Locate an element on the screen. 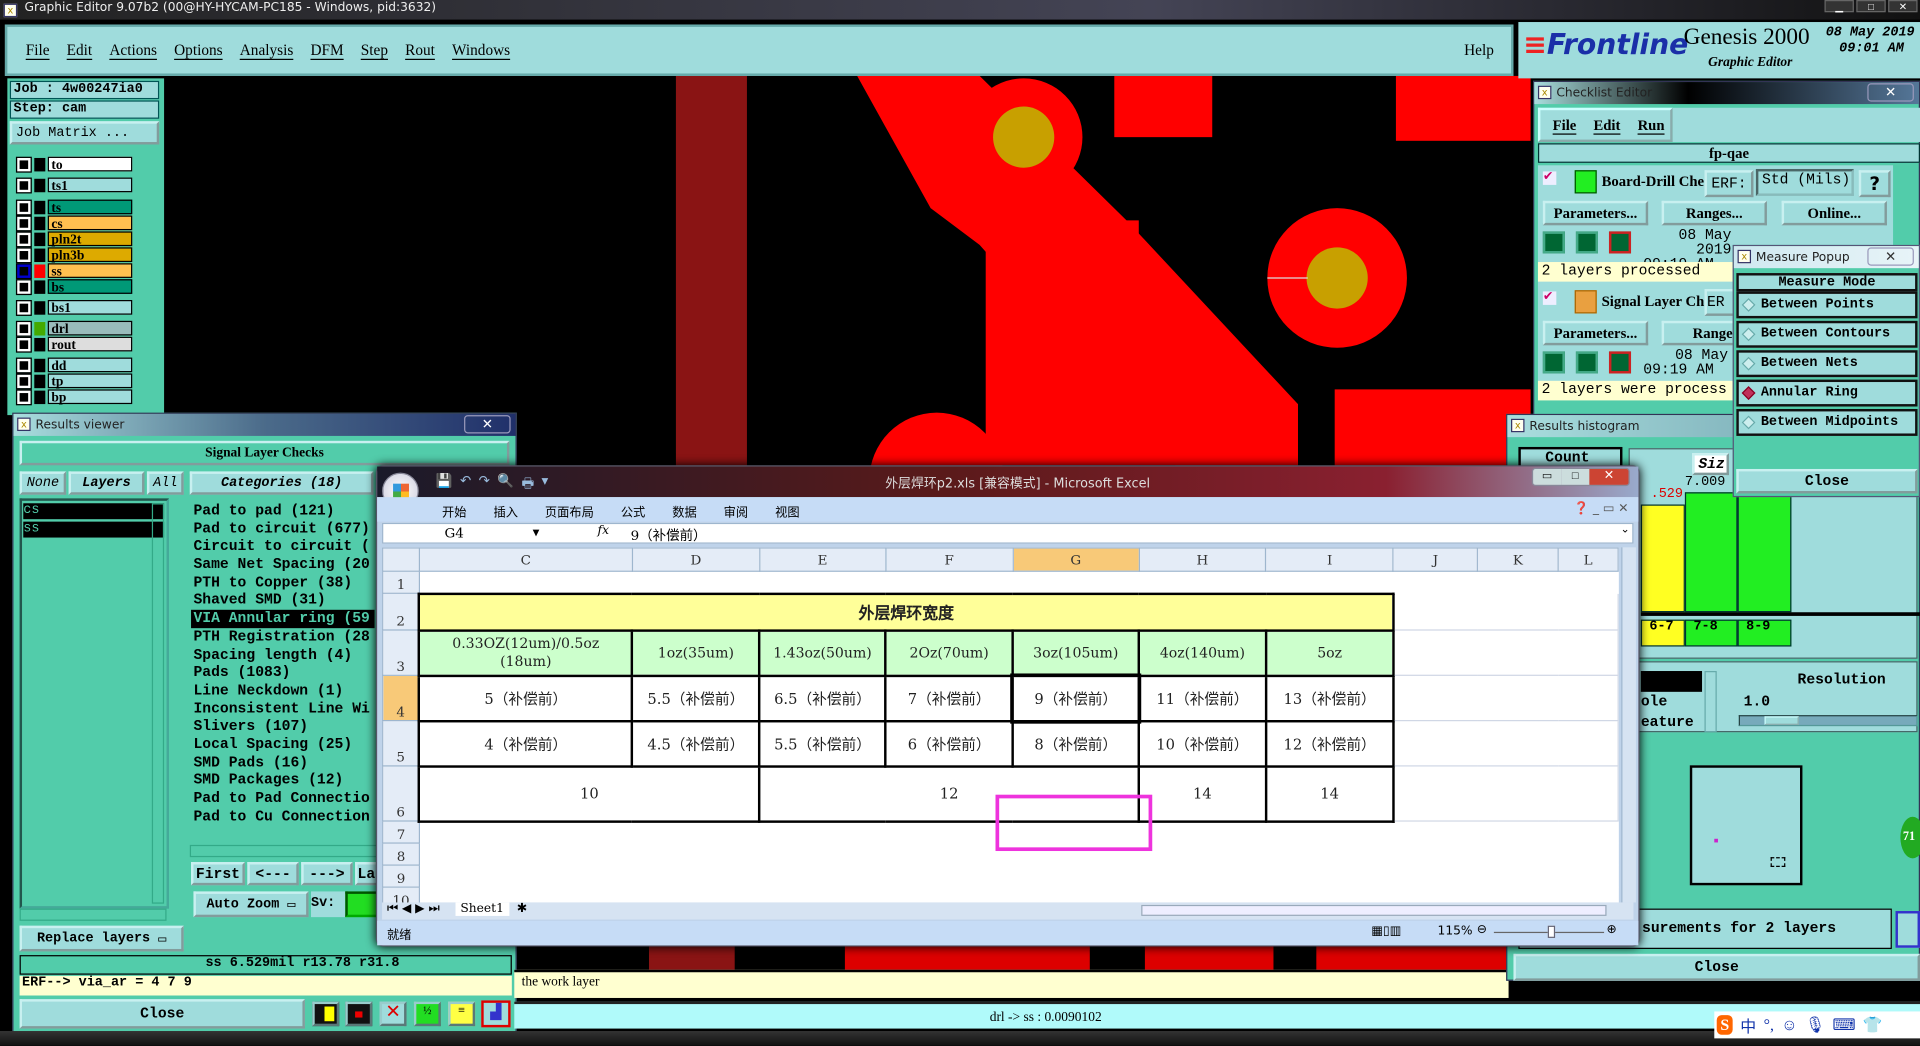 This screenshot has width=1920, height=1046. emoji-icon: ☺ is located at coordinates (1789, 1025).